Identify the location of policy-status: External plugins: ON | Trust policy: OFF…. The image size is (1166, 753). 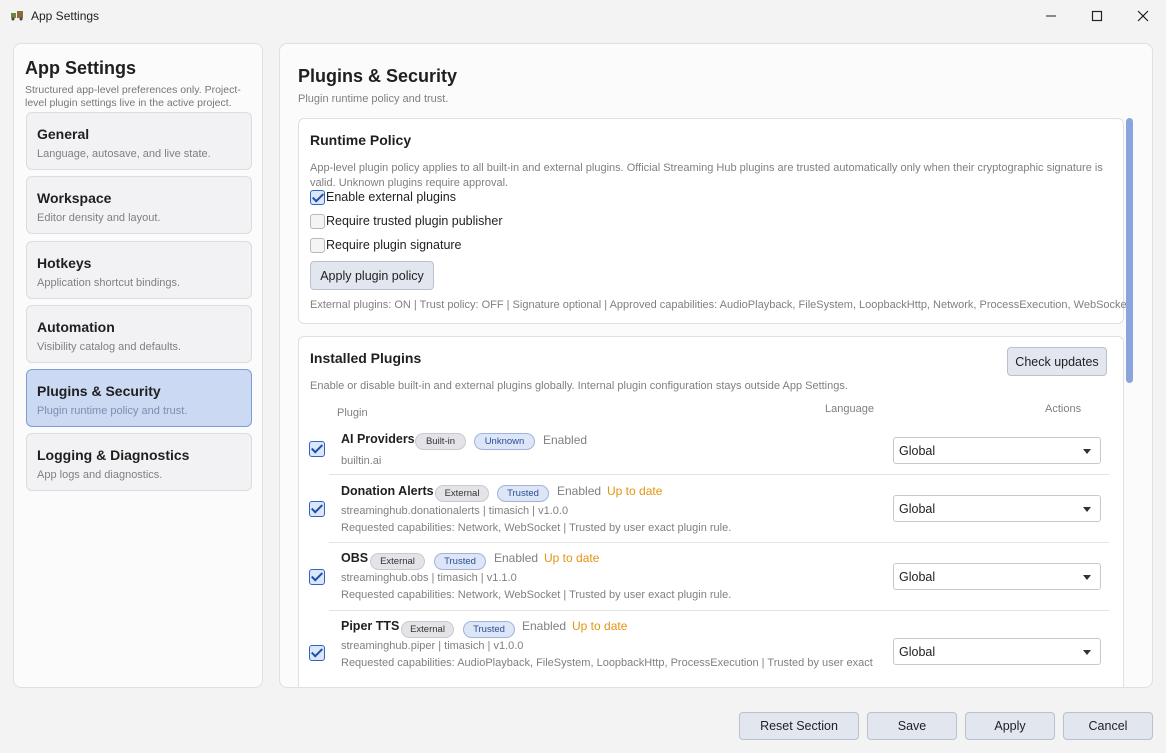
(720, 305).